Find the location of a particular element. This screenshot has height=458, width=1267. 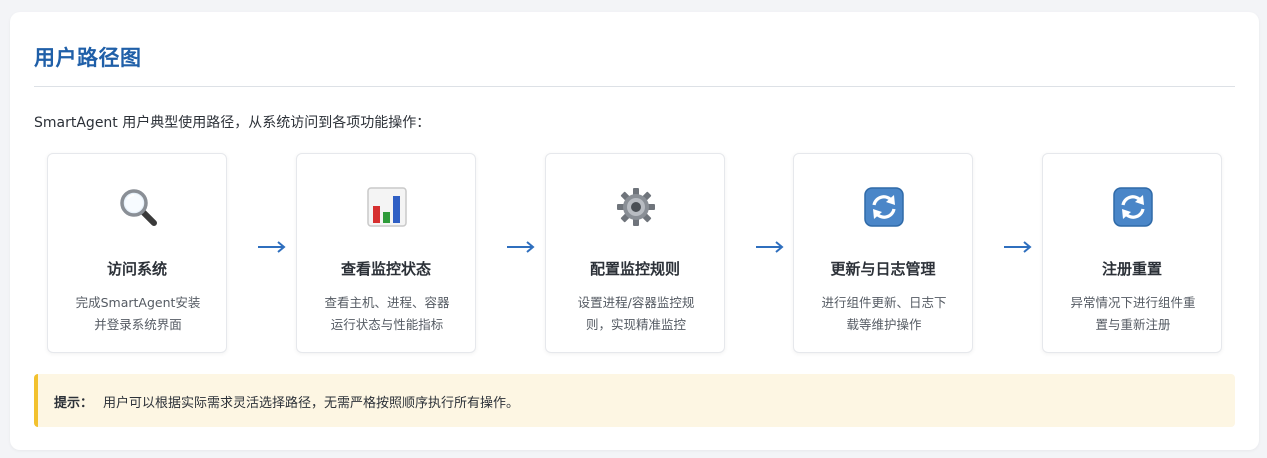

step-desc-line: 异常情况下进行组件重 is located at coordinates (1133, 302).